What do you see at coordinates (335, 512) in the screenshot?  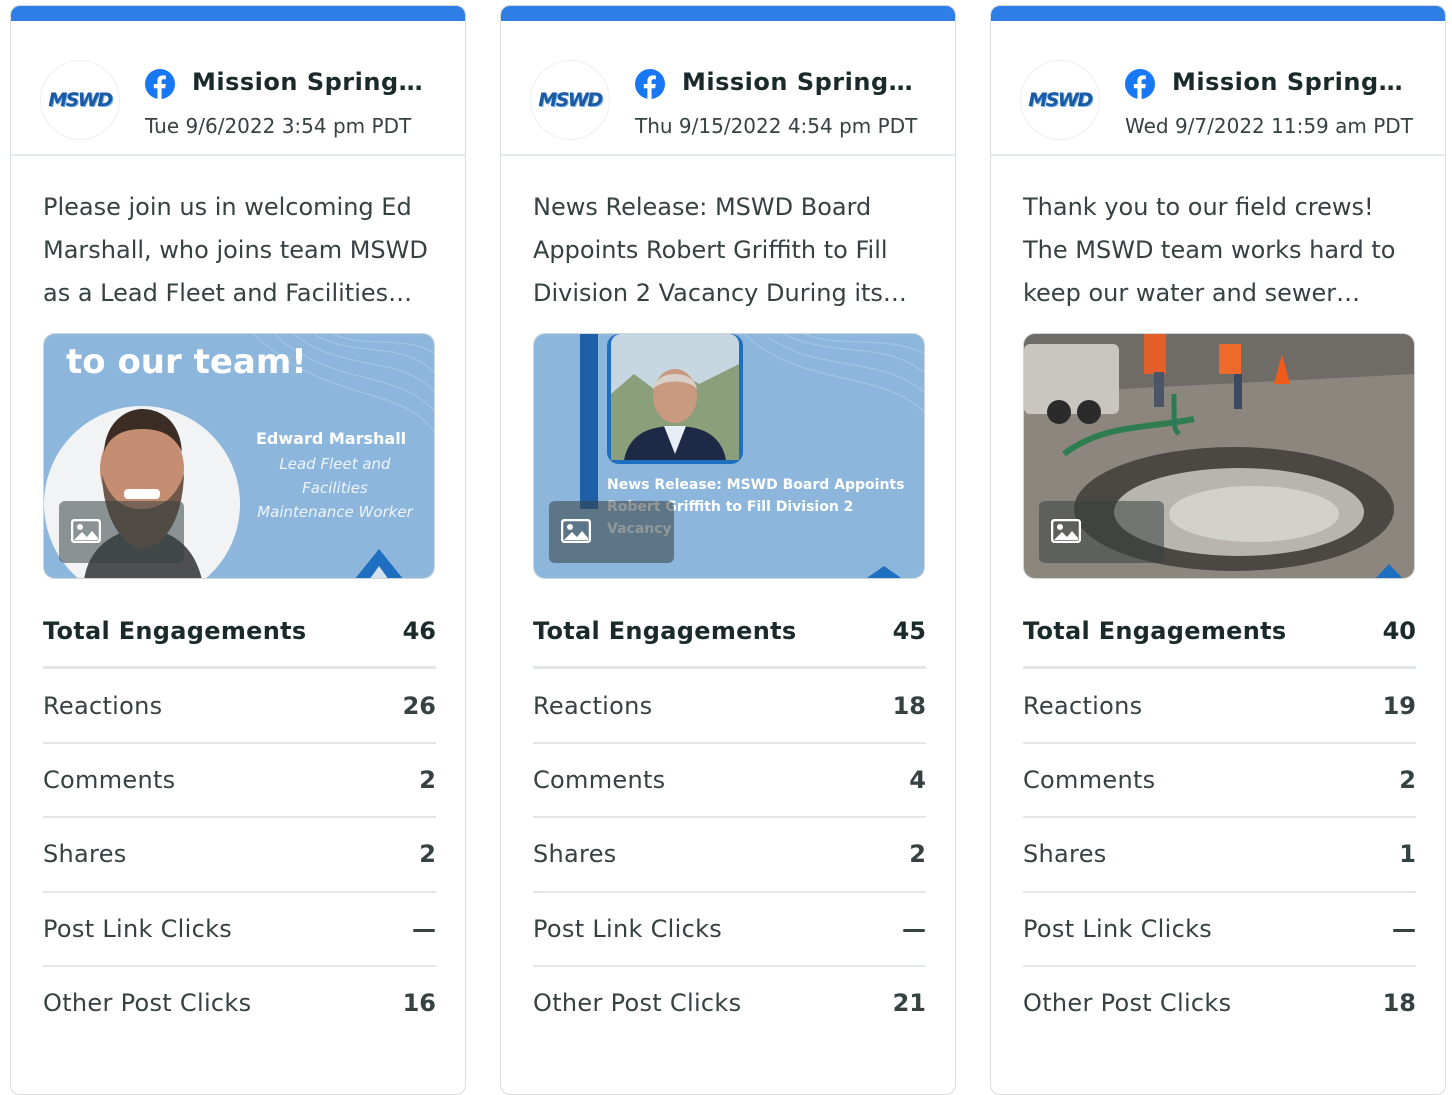 I see `role-line-2: Maintenance Worker` at bounding box center [335, 512].